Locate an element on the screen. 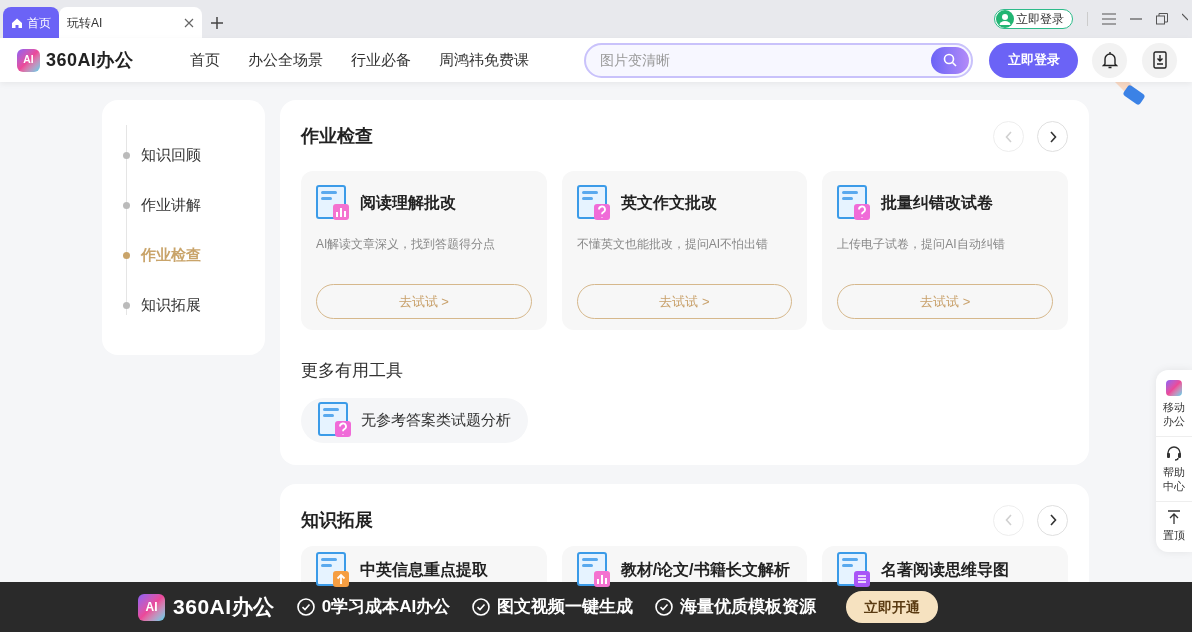 The height and width of the screenshot is (632, 1192). download-button is located at coordinates (1160, 60).